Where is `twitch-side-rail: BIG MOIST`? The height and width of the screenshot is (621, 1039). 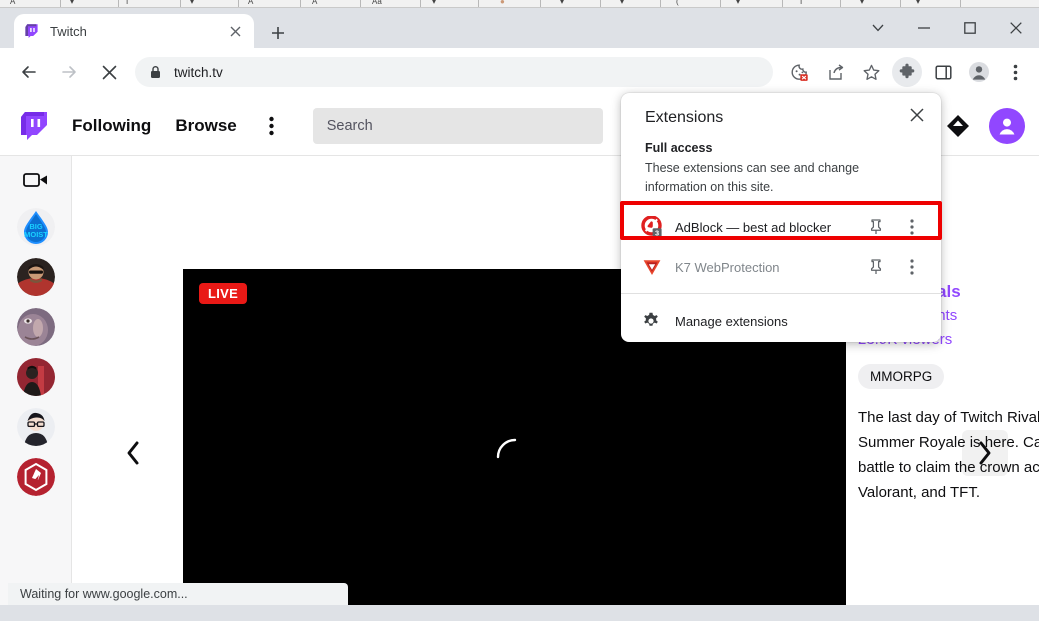 twitch-side-rail: BIG MOIST is located at coordinates (36, 380).